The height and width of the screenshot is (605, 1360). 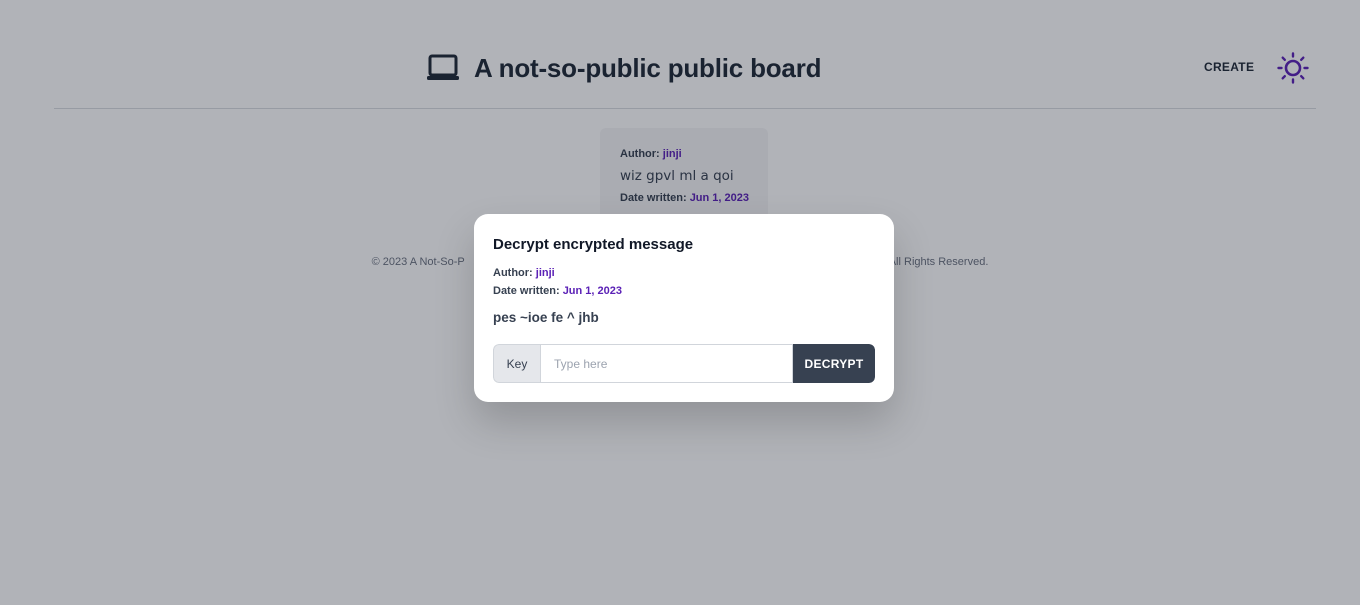 I want to click on key-label: Key, so click(x=516, y=363).